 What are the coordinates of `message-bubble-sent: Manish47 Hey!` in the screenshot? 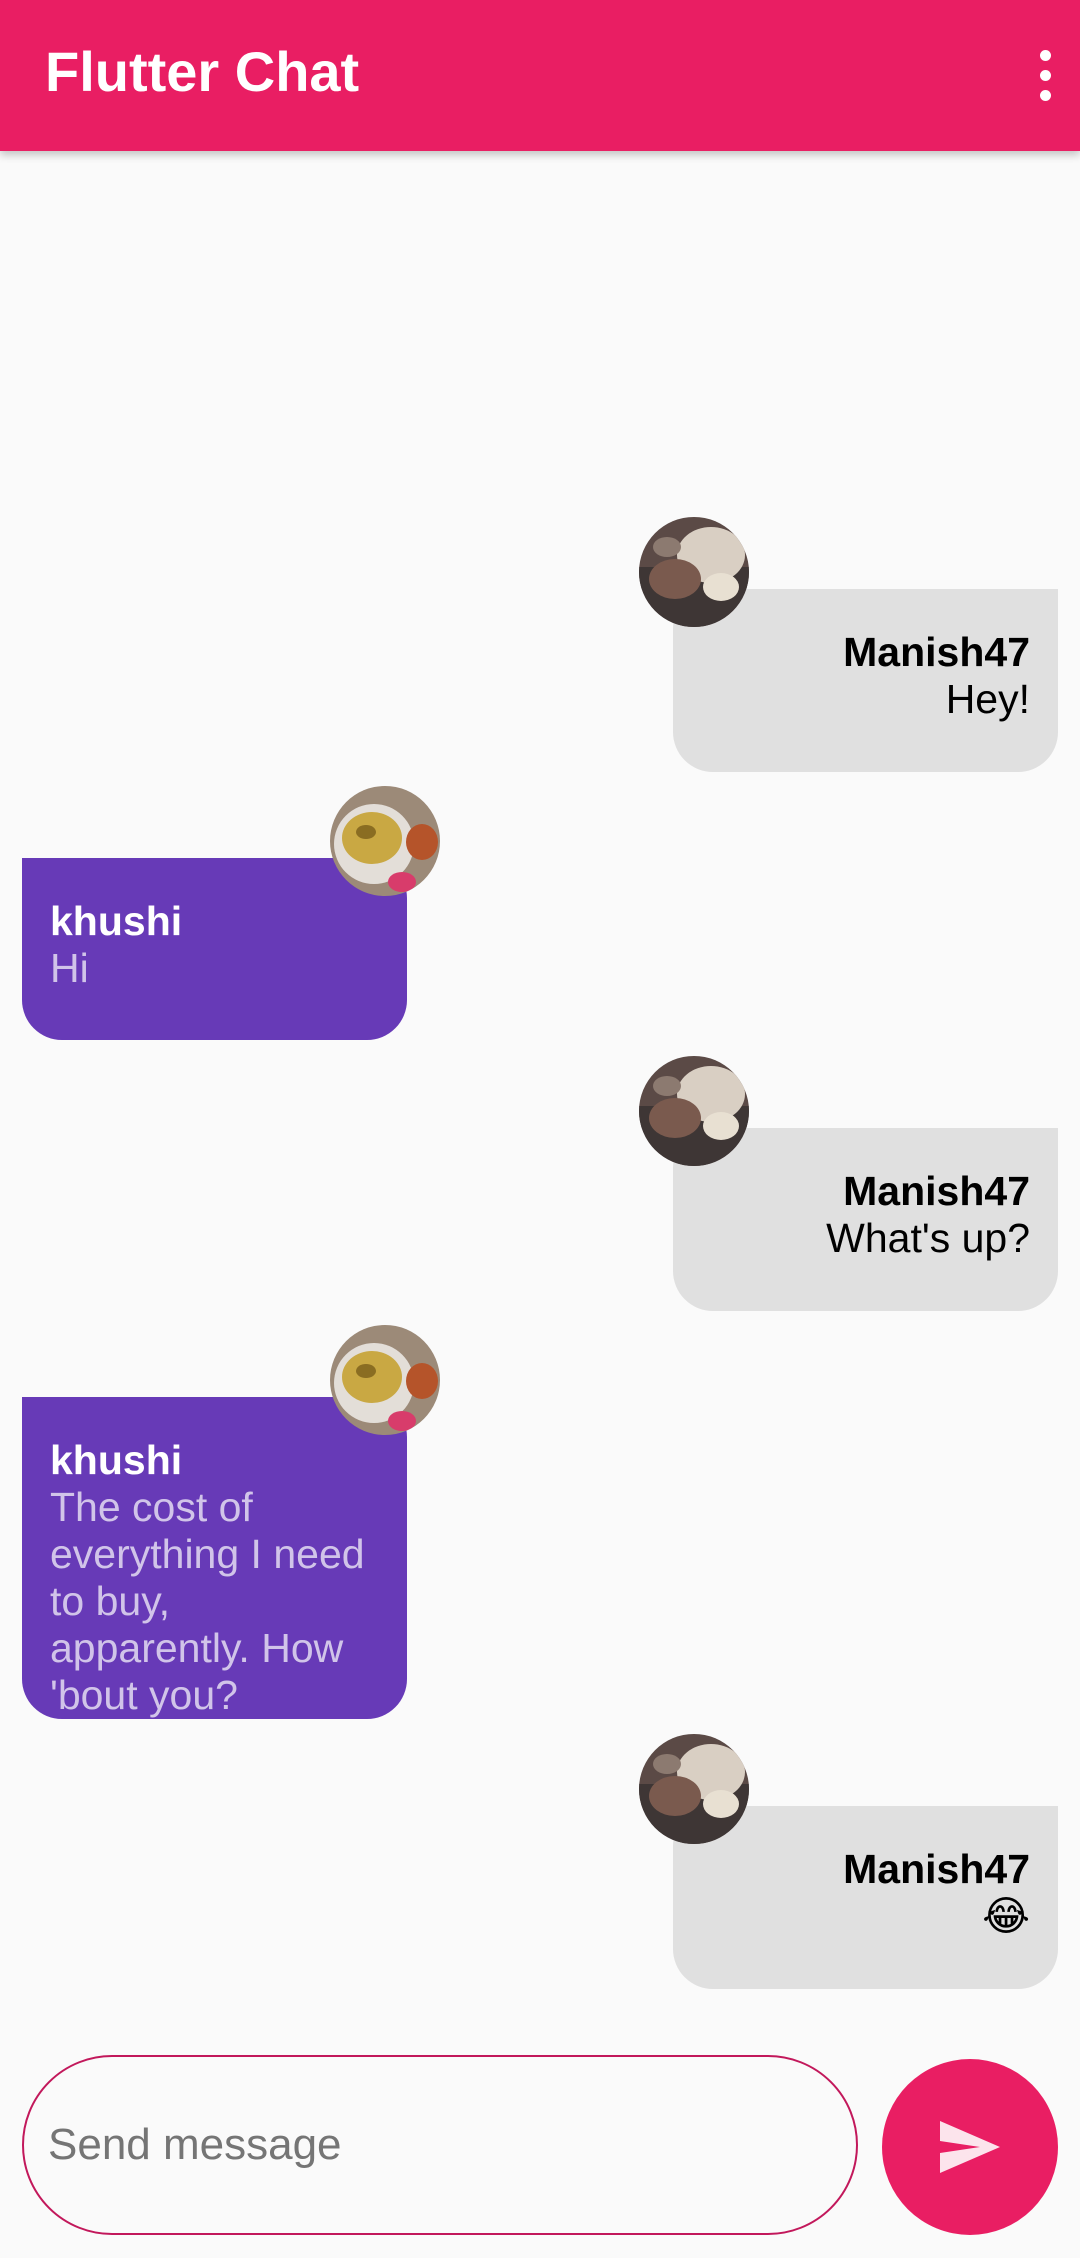 It's located at (865, 680).